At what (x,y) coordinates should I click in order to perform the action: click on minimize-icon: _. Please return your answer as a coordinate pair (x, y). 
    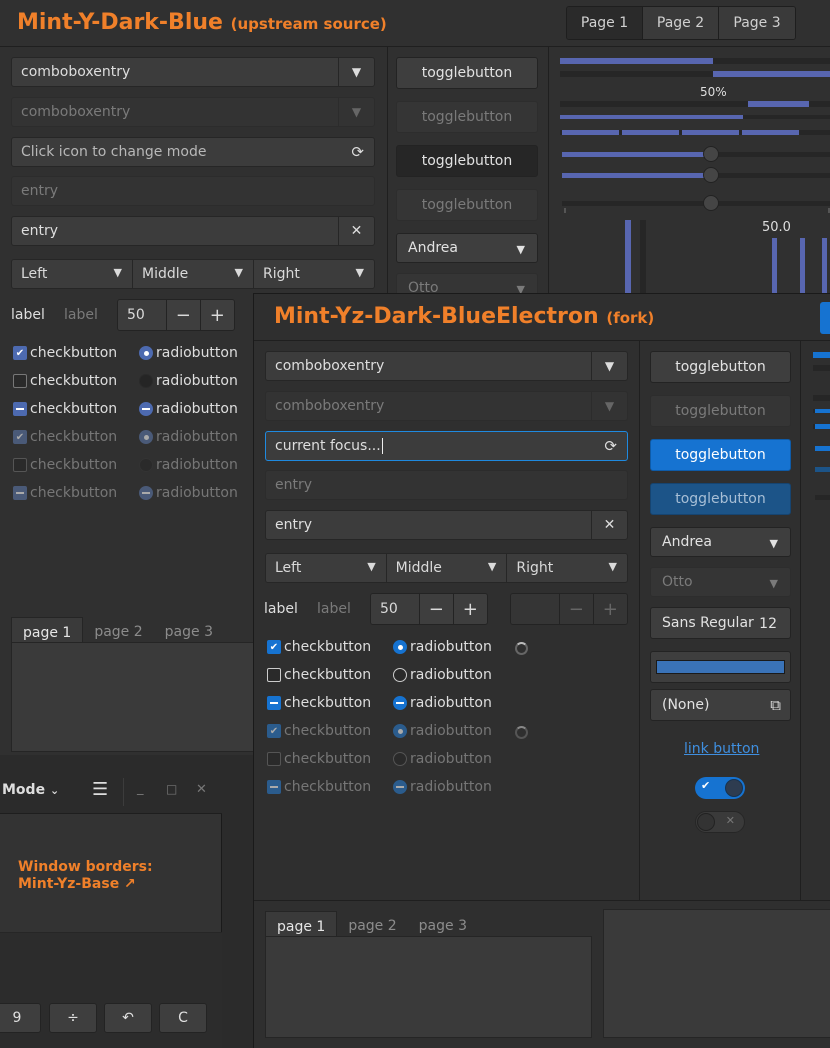
    Looking at the image, I should click on (140, 788).